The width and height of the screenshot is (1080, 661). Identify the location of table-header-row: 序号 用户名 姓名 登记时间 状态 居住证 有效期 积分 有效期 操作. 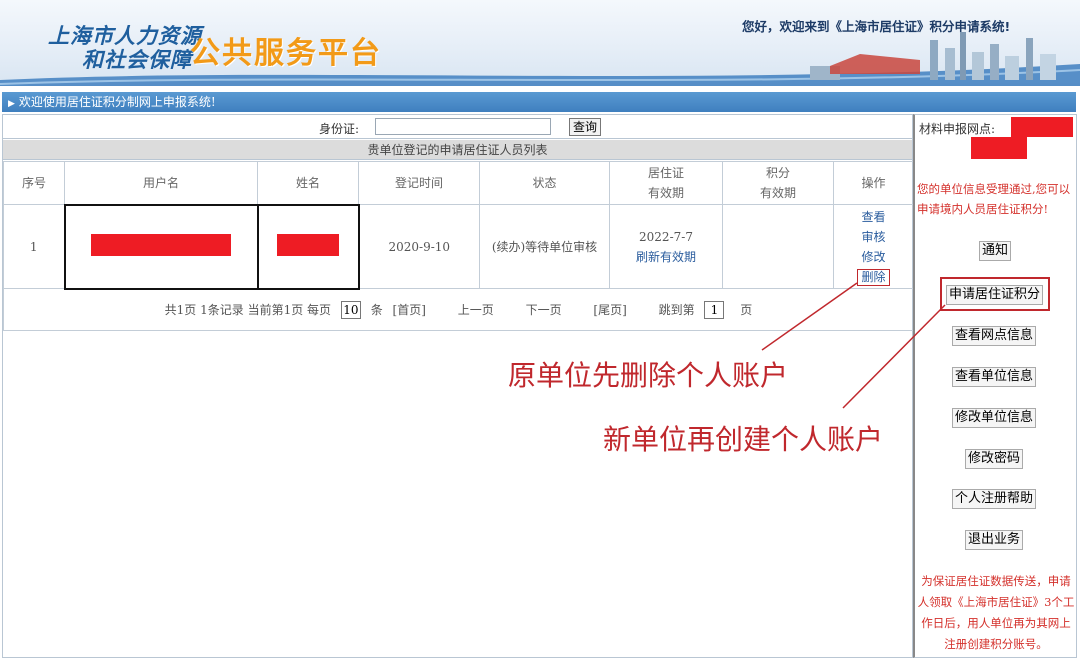
(458, 183).